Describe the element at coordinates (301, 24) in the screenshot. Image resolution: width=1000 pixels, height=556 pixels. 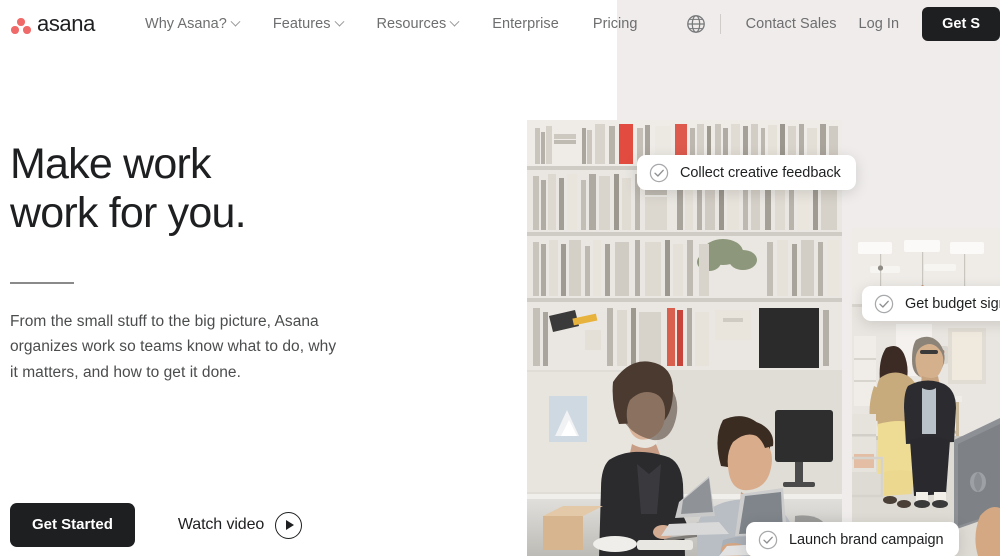
I see `nav-item-label: Features` at that location.